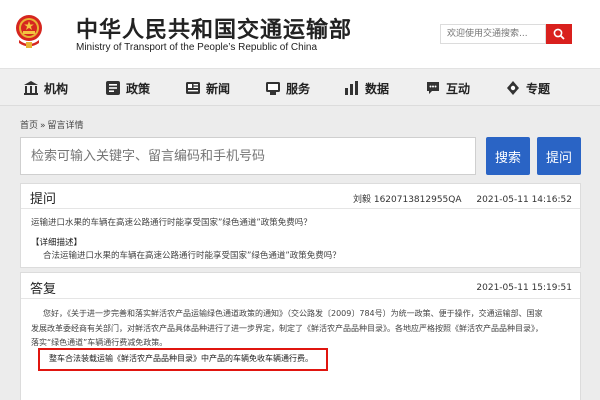 The width and height of the screenshot is (600, 400). I want to click on nav-label: 新闻, so click(218, 88).